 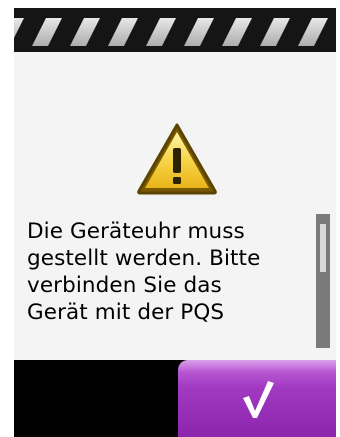 What do you see at coordinates (124, 285) in the screenshot?
I see `message-line: verbinden Sie das` at bounding box center [124, 285].